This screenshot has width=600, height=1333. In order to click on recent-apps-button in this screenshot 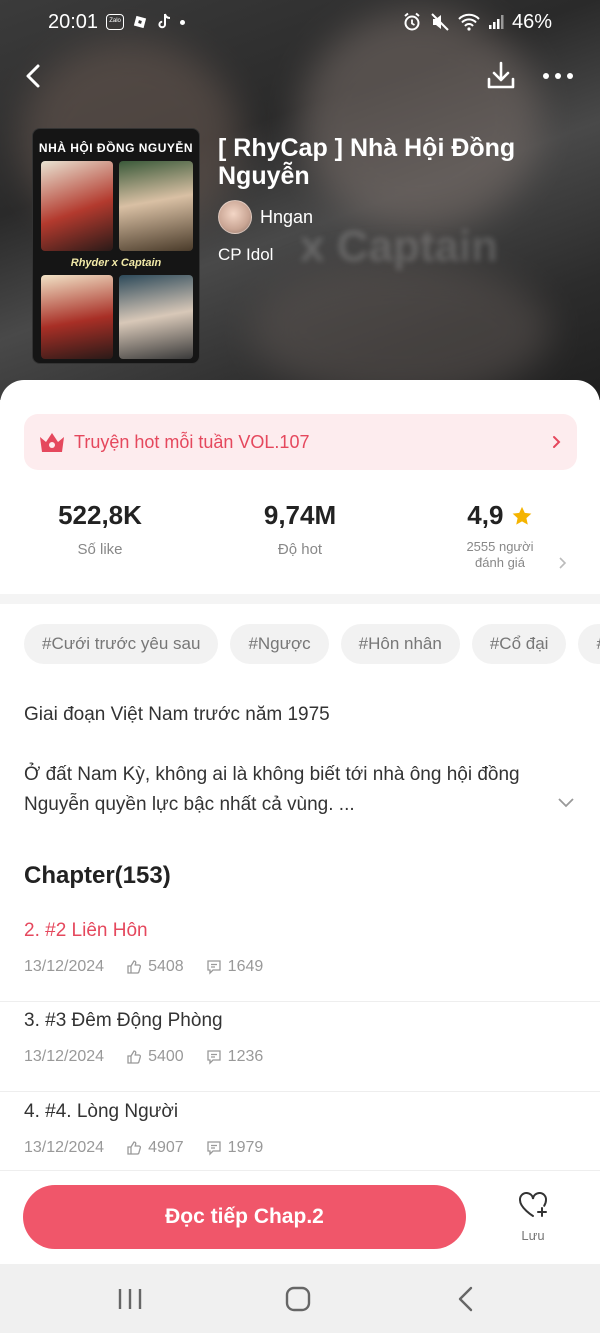, I will do `click(130, 1299)`.